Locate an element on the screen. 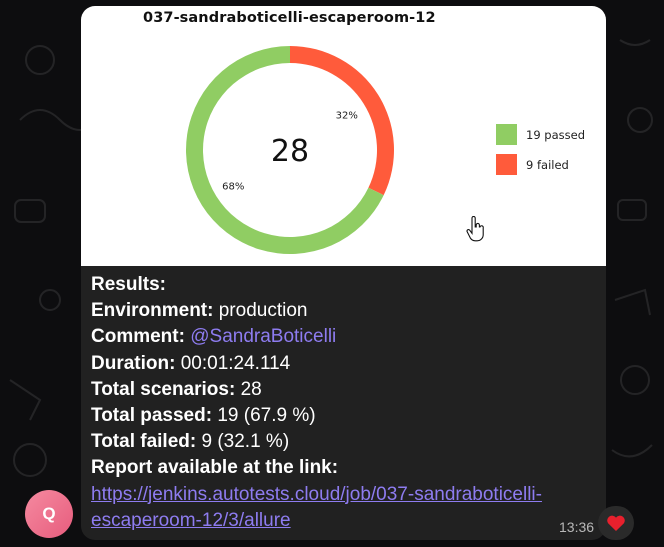  failed-label: Total failed: is located at coordinates (144, 442).